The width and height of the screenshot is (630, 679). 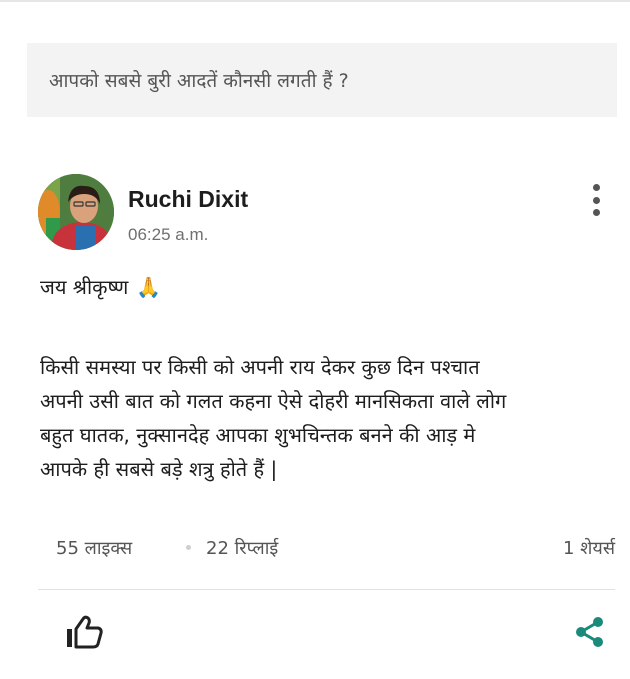 I want to click on question-text: आपको सबसे बुरी आदतें कौनसी लगती हैं ?, so click(x=199, y=81).